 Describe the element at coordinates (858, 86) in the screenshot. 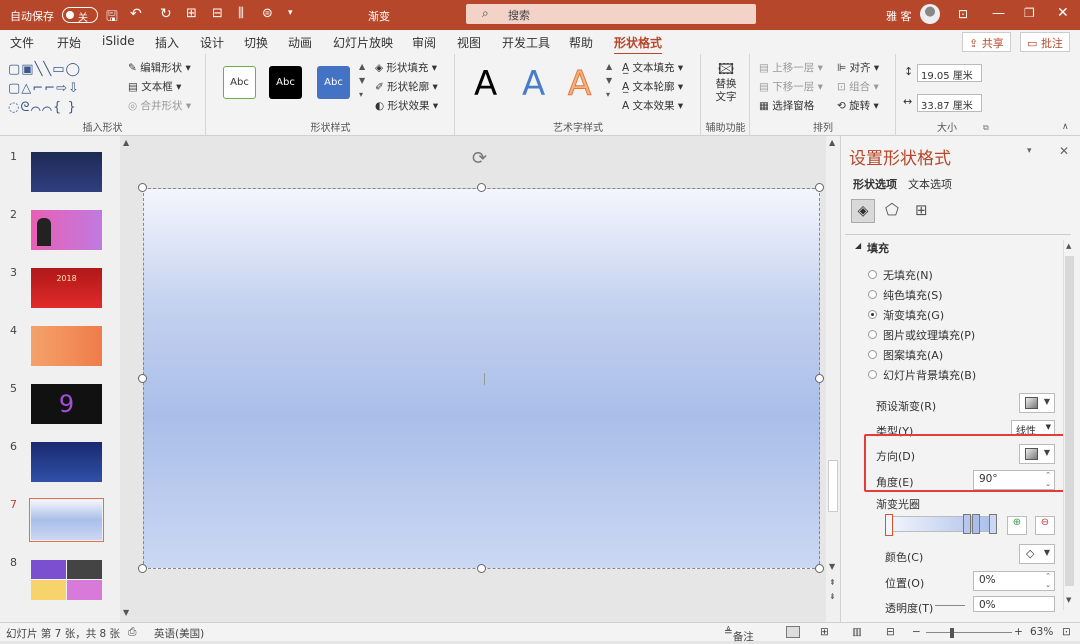

I see `group-button: ⊡ 组合 ▾` at that location.